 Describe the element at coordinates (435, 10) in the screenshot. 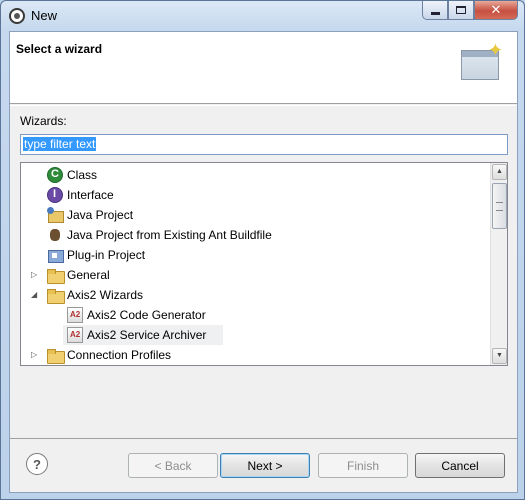

I see `minimize-button` at that location.